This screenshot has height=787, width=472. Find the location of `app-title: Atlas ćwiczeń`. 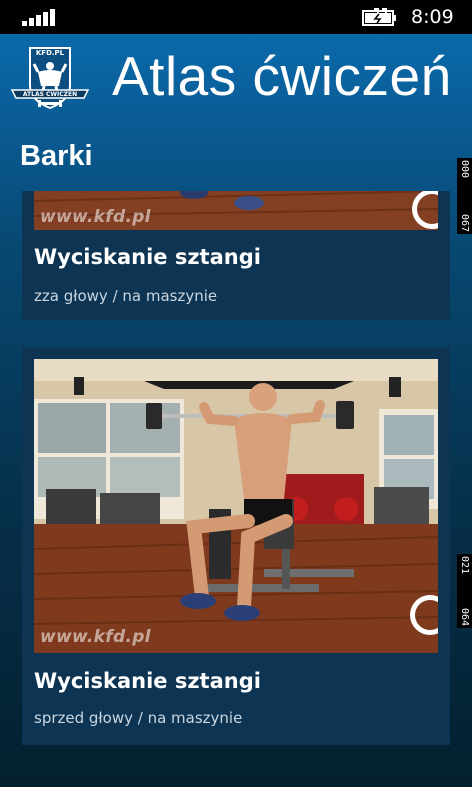

app-title: Atlas ćwiczeń is located at coordinates (282, 76).